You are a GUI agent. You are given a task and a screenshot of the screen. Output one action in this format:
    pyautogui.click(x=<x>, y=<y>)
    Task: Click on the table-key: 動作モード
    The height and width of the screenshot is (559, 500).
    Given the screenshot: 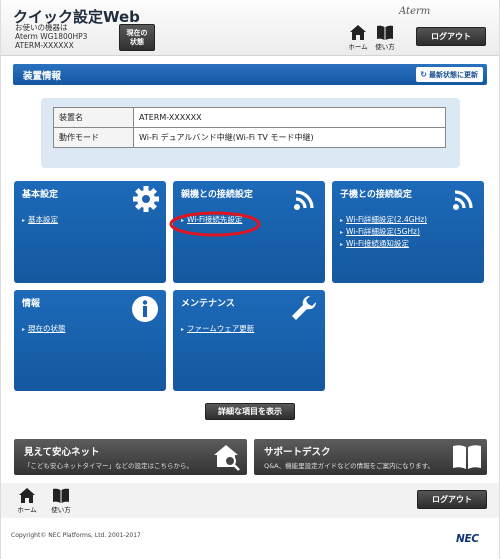 What is the action you would take?
    pyautogui.click(x=93, y=137)
    